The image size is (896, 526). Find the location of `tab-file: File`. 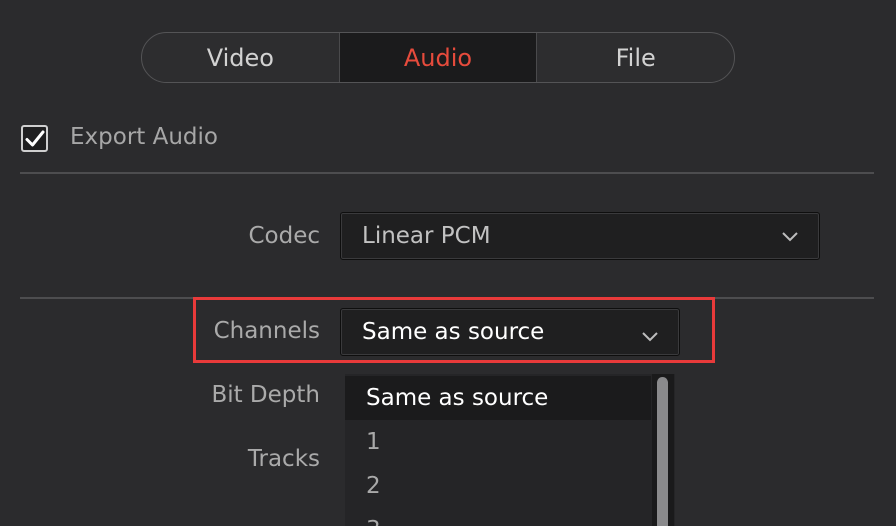

tab-file: File is located at coordinates (635, 57).